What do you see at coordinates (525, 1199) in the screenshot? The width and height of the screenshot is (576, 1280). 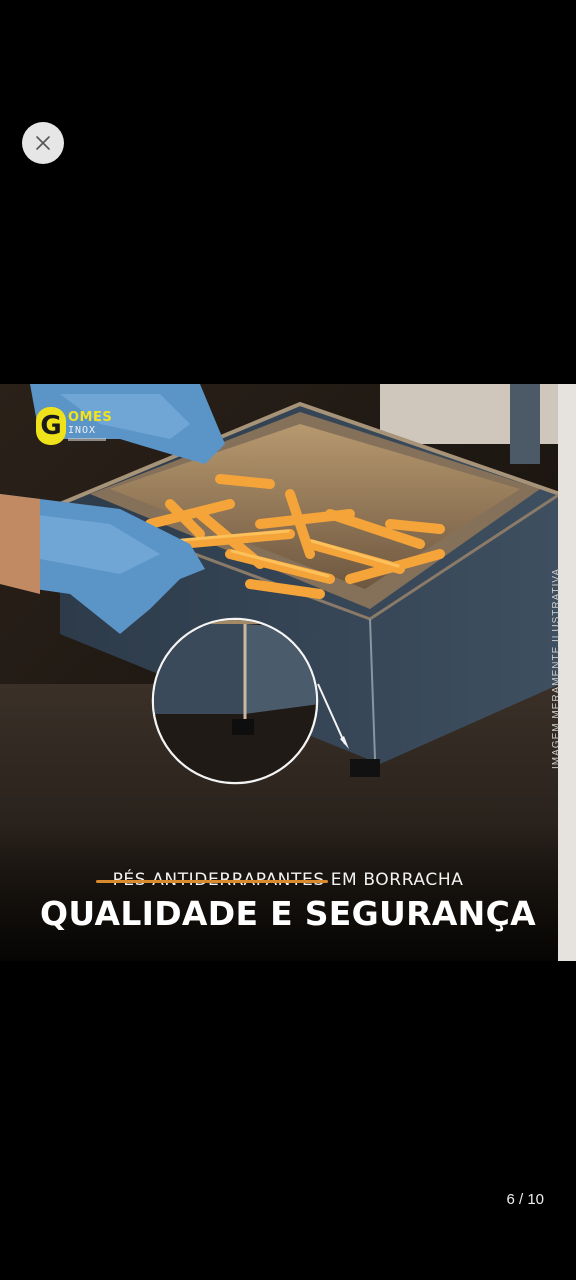 I see `page-counter: 6 / 10` at bounding box center [525, 1199].